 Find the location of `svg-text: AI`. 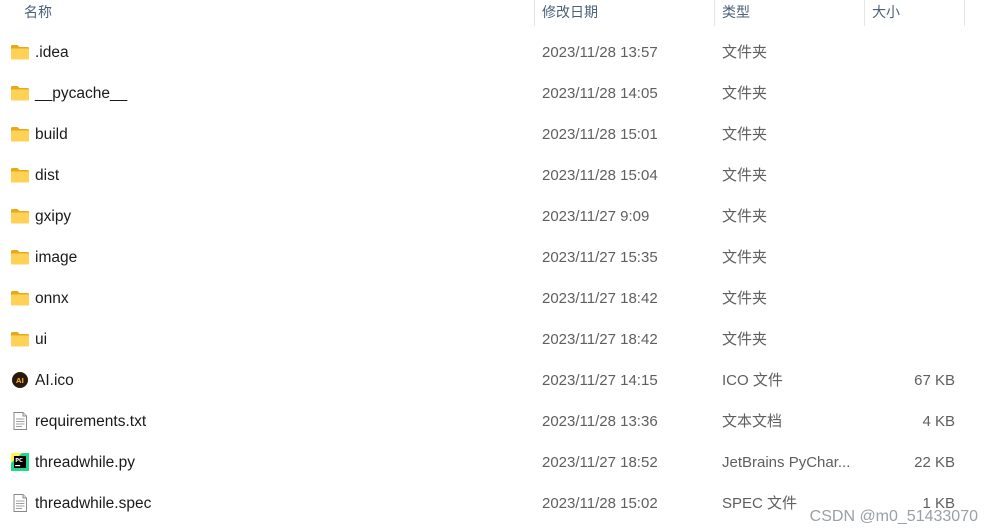

svg-text: AI is located at coordinates (20, 381).